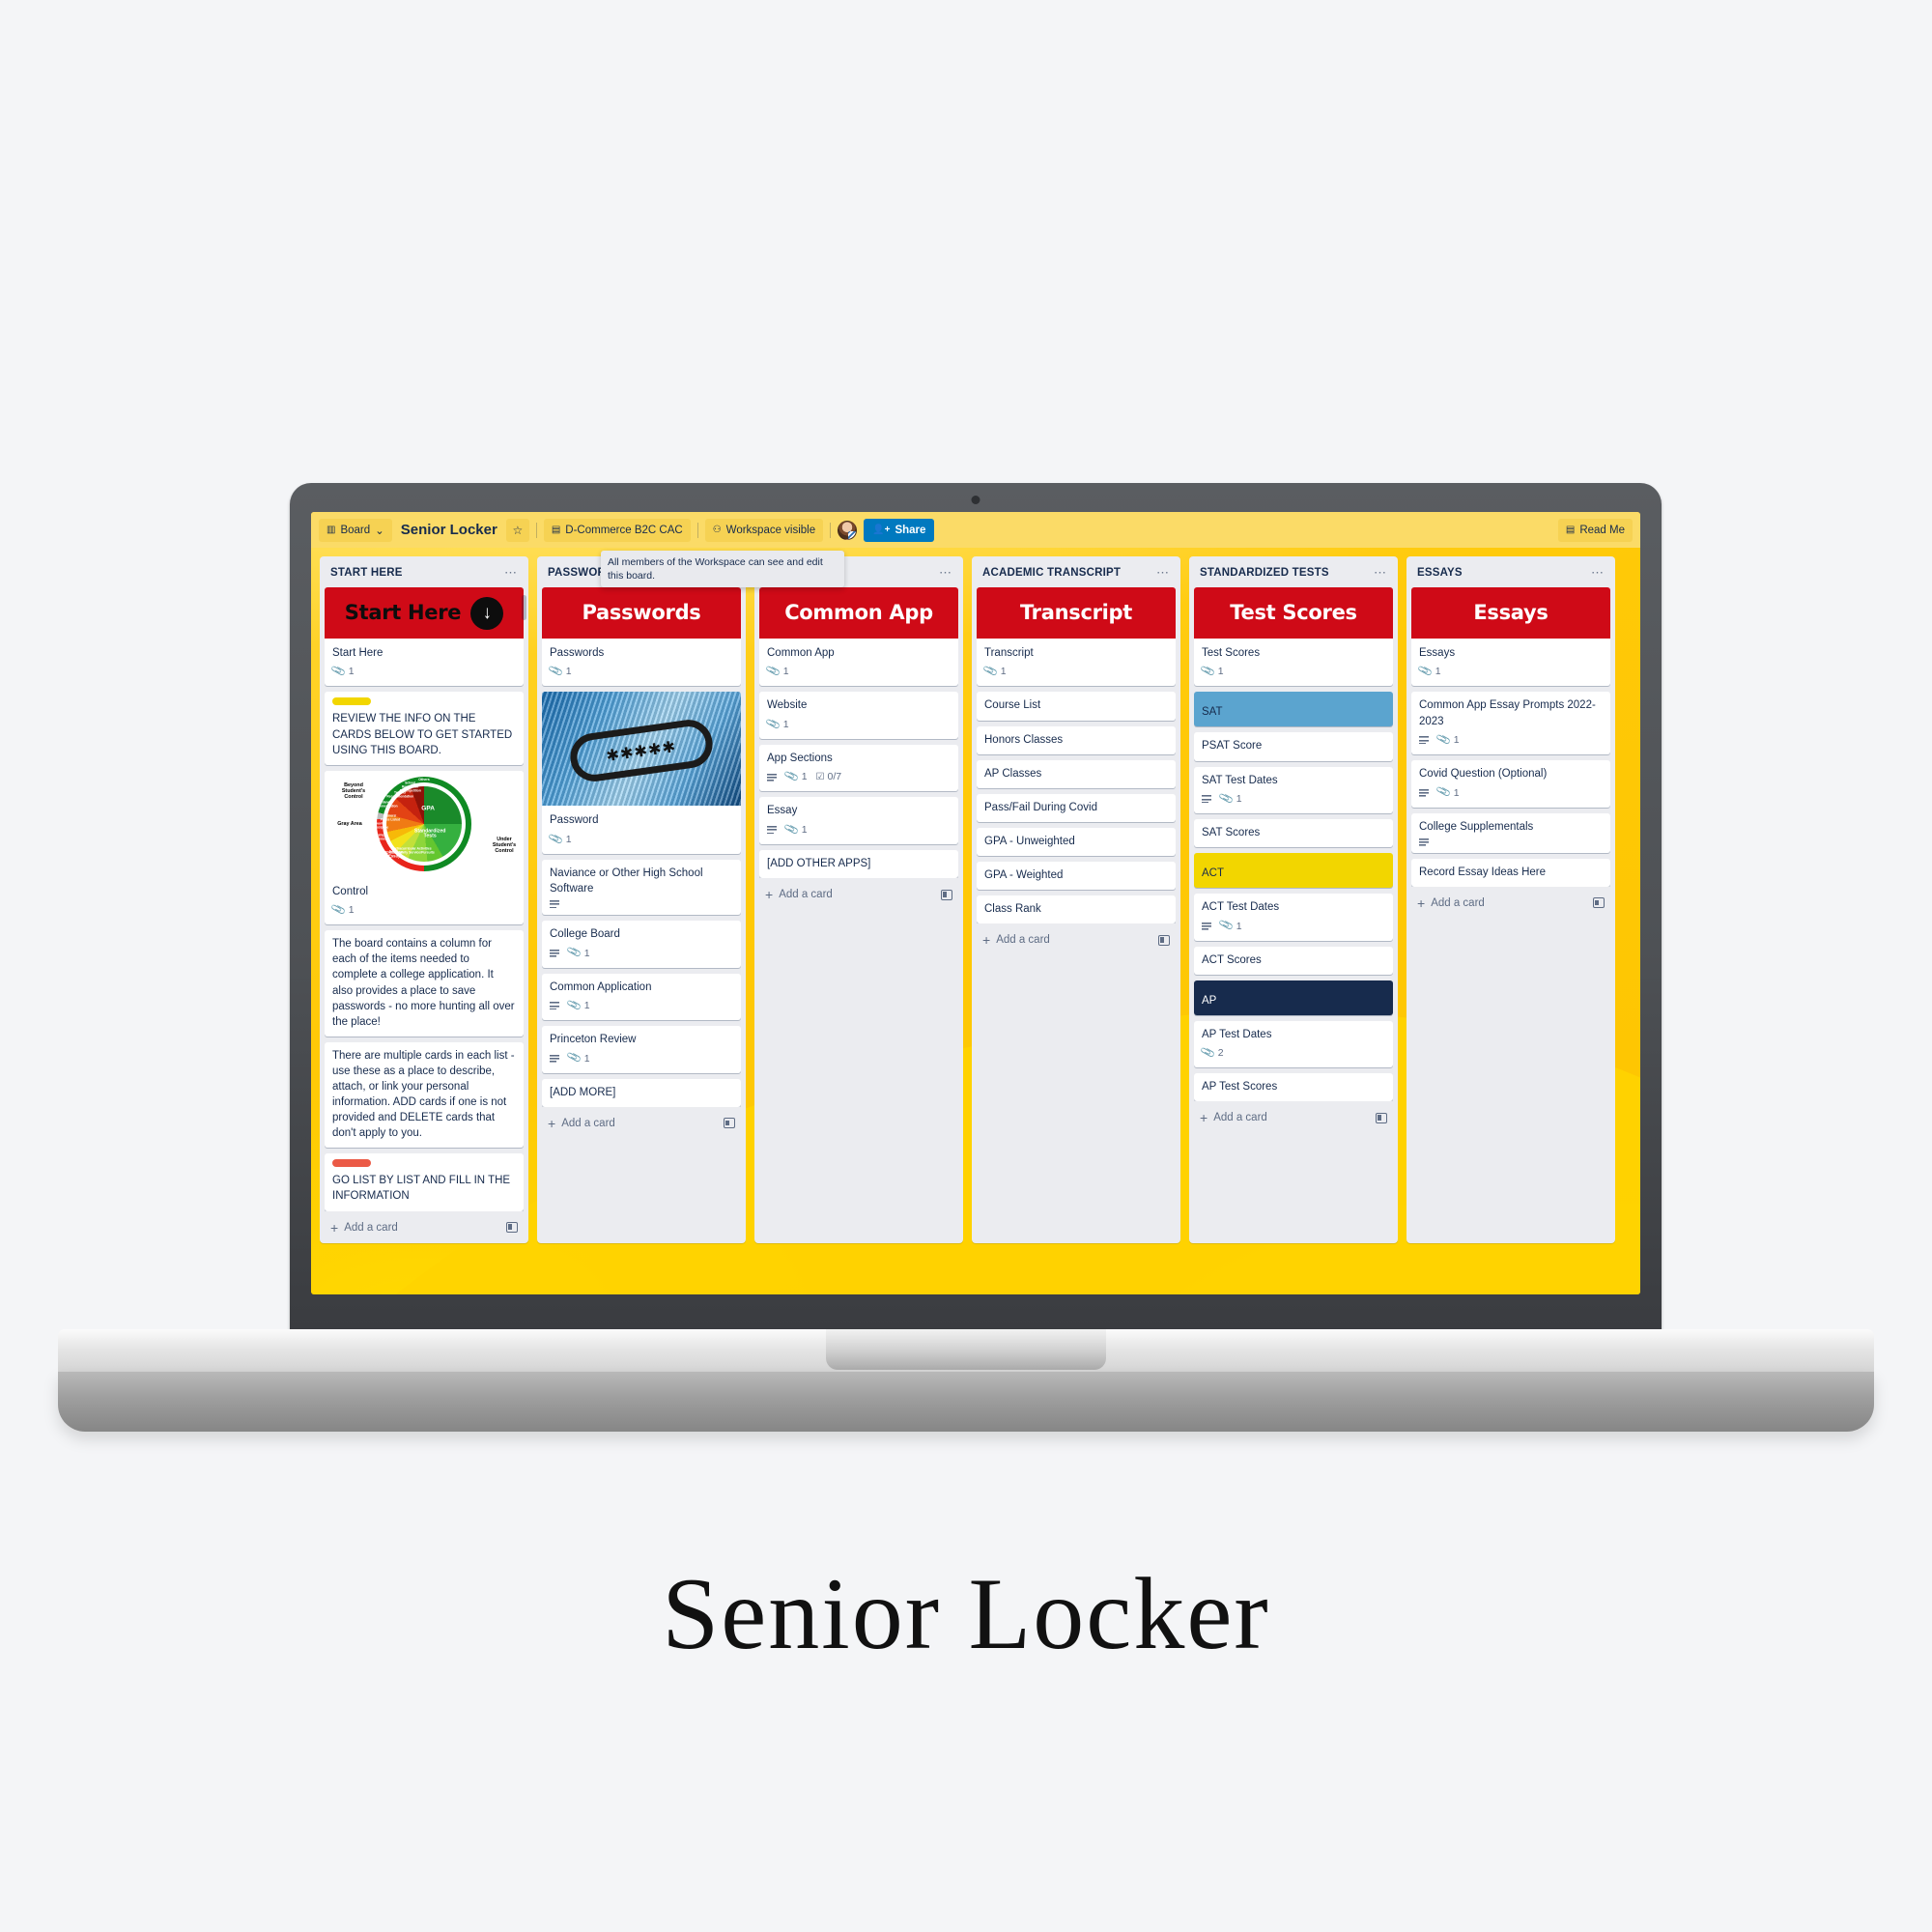 The image size is (1932, 1932). What do you see at coordinates (772, 830) in the screenshot?
I see `description-badge` at bounding box center [772, 830].